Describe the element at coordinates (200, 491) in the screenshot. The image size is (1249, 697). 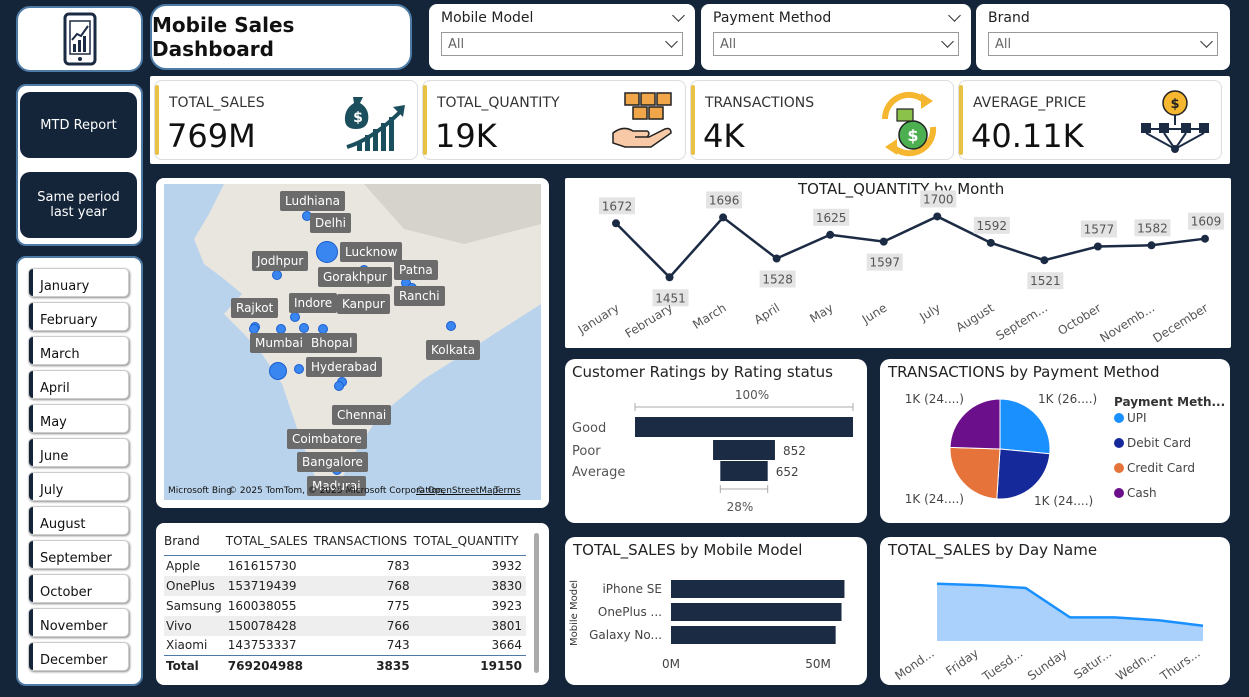
I see `map-brand: Microsoft Bing` at that location.